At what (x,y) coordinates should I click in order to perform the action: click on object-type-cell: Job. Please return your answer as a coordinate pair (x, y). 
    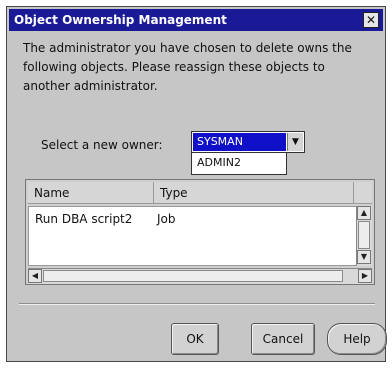
    Looking at the image, I should click on (166, 219).